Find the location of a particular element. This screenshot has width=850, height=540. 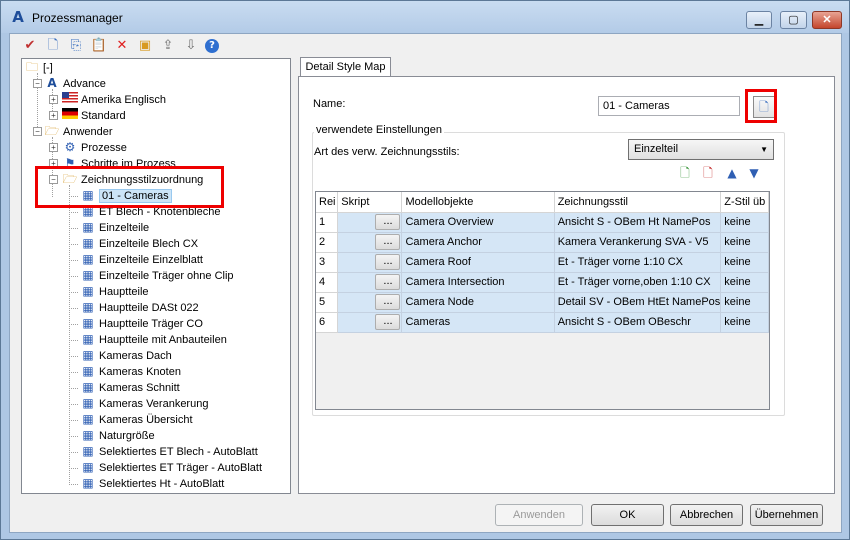

column-header: Modellobjekte is located at coordinates (478, 202).